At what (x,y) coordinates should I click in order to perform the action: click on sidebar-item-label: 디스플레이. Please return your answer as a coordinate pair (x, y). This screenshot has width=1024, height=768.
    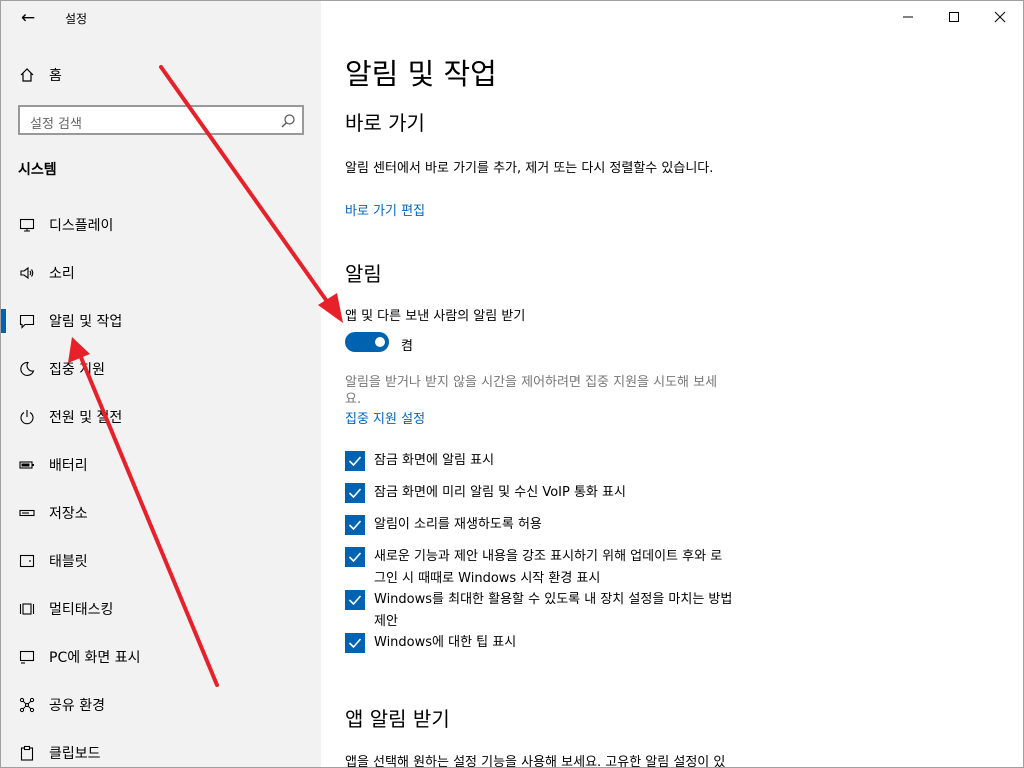
    Looking at the image, I should click on (81, 226).